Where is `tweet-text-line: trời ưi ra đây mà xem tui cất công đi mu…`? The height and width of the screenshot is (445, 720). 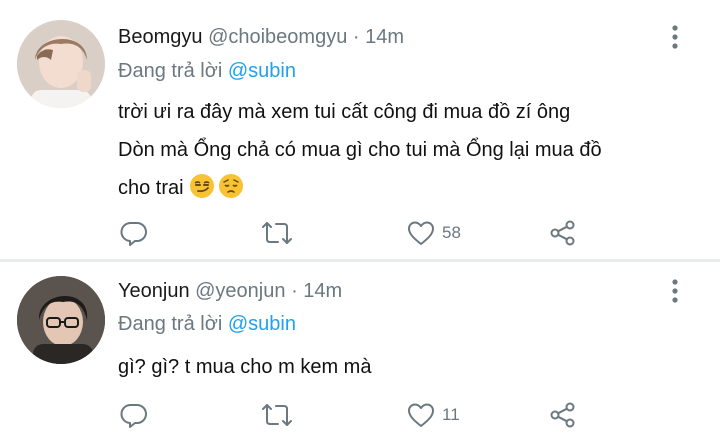
tweet-text-line: trời ưi ra đây mà xem tui cất công đi mu… is located at coordinates (344, 112).